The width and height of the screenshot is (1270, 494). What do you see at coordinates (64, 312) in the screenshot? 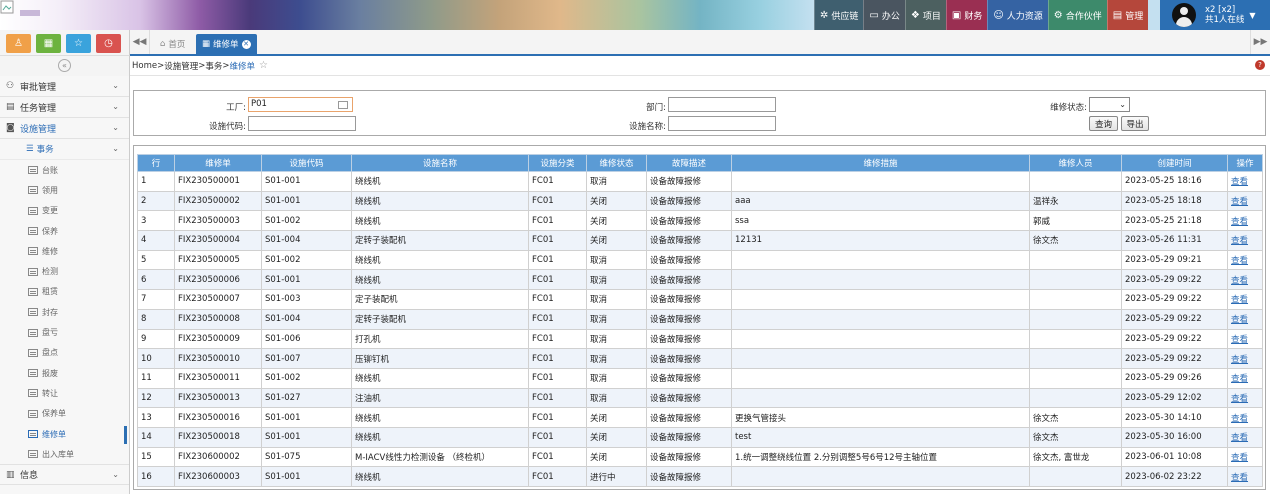
I see `sidebar-leaf-item: 封存` at bounding box center [64, 312].